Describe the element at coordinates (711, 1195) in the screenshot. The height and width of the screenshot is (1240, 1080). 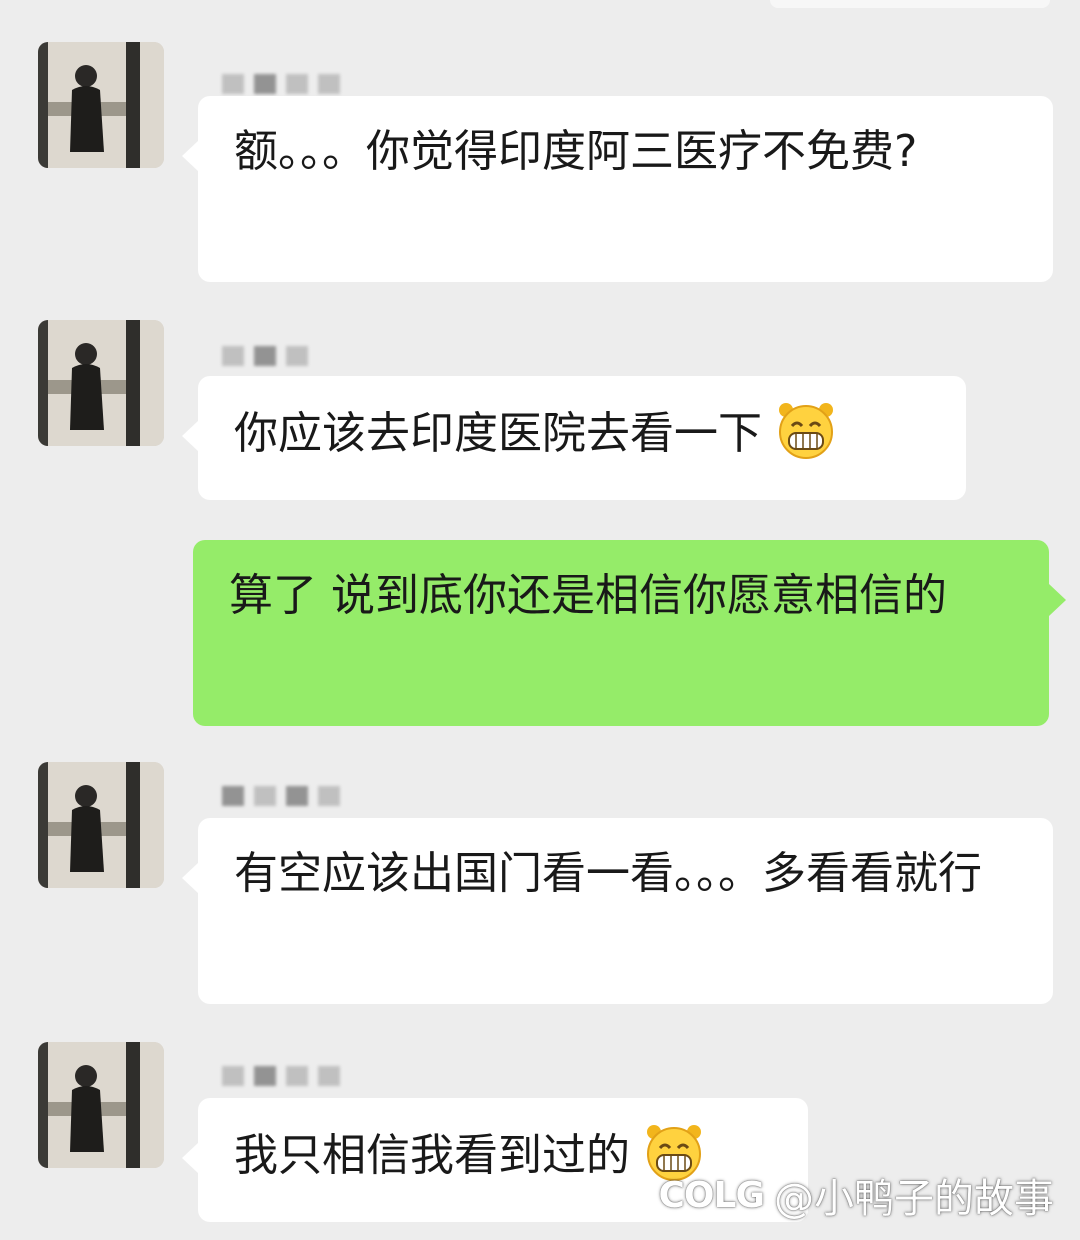
I see `watermark-logo: COLG` at that location.